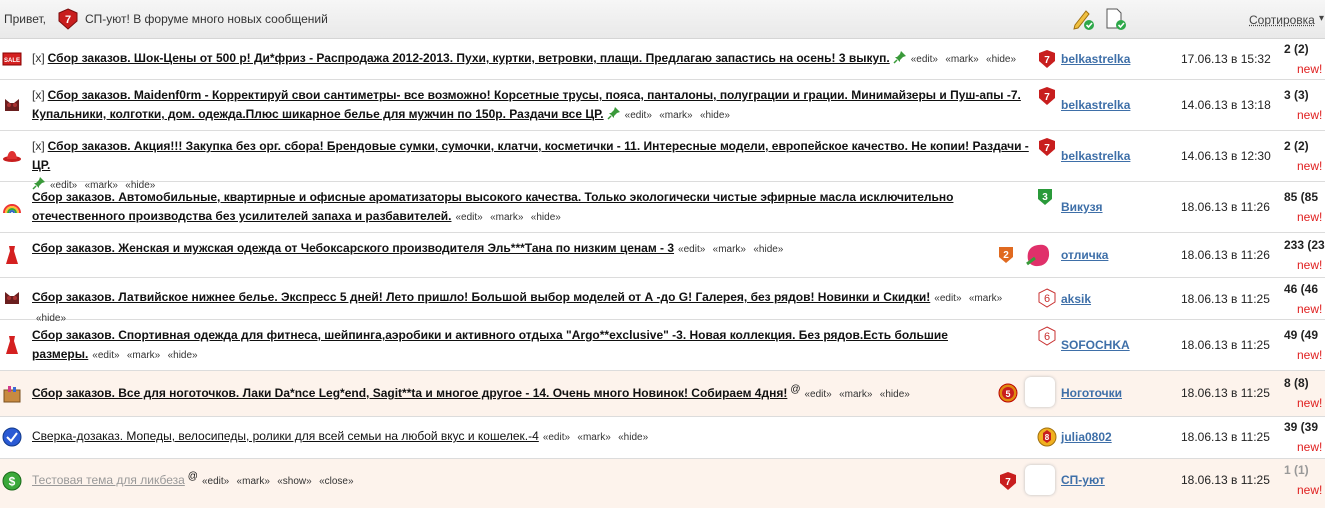 Image resolution: width=1325 pixels, height=508 pixels. Describe the element at coordinates (1115, 19) in the screenshot. I see `document-check-icon` at that location.